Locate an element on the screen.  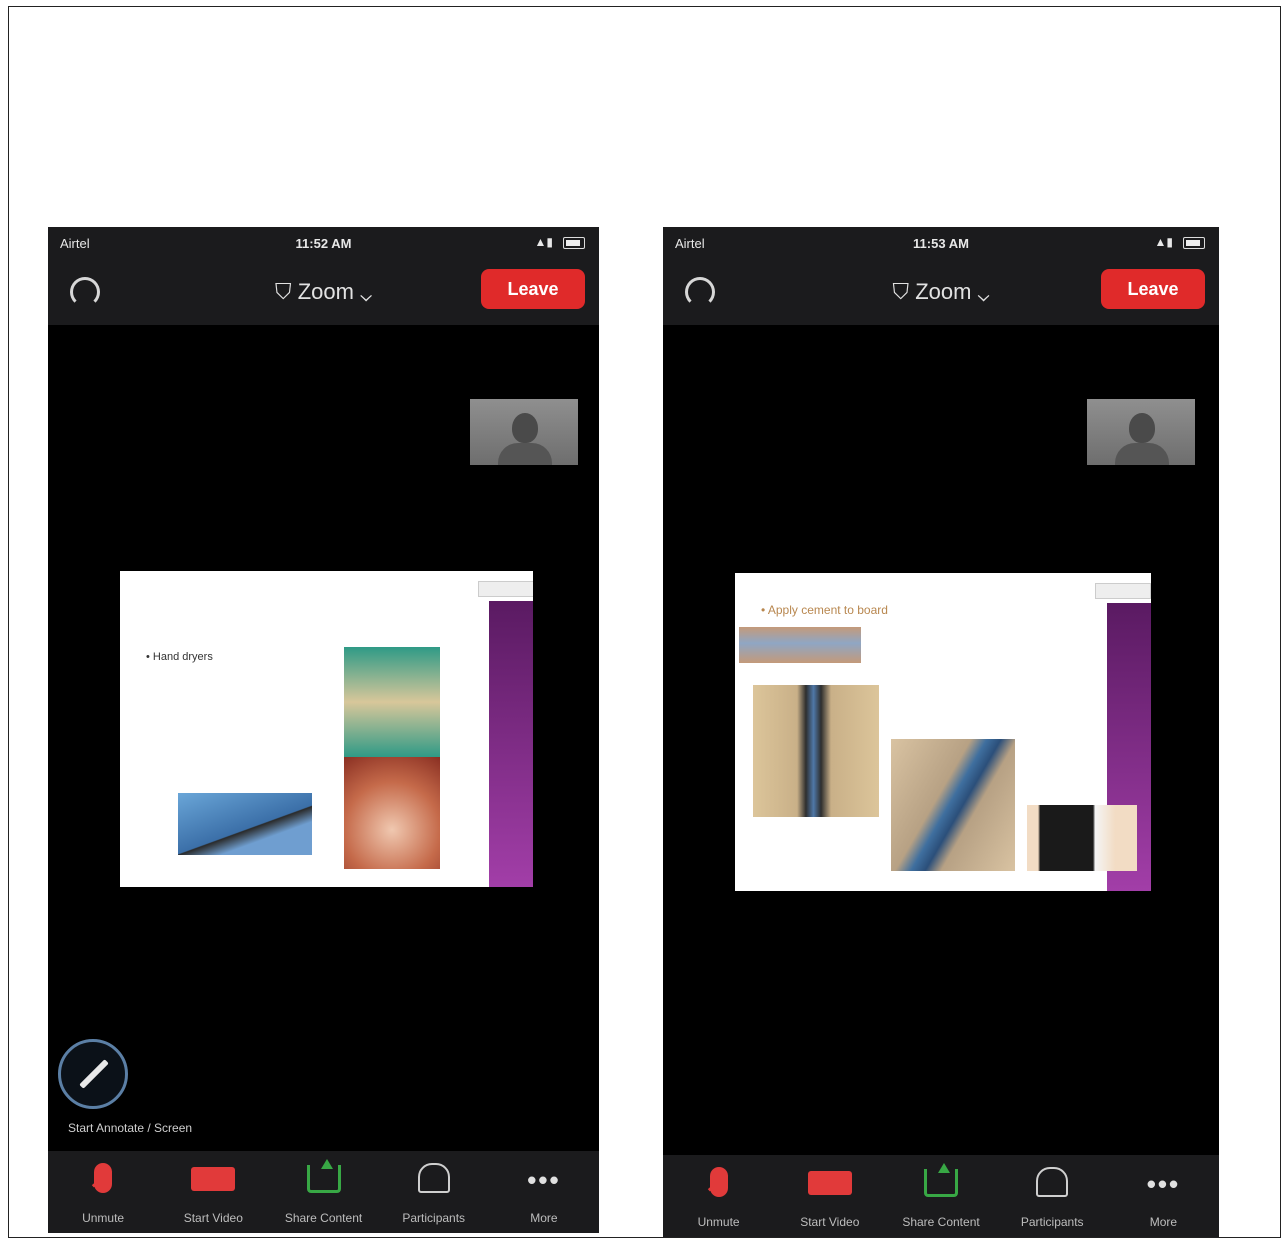
slide-image-top is located at coordinates (392, 702).